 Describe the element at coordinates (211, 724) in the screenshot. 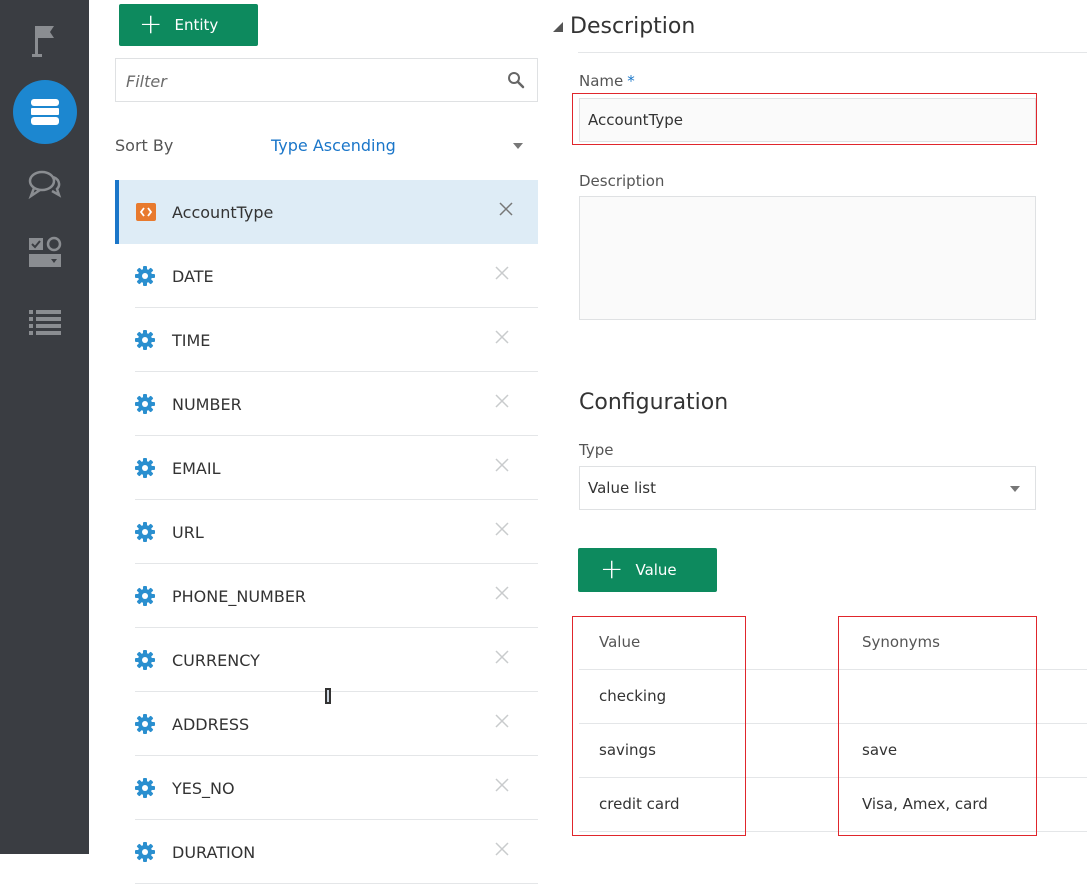

I see `entity-item-label: ADDRESS` at that location.